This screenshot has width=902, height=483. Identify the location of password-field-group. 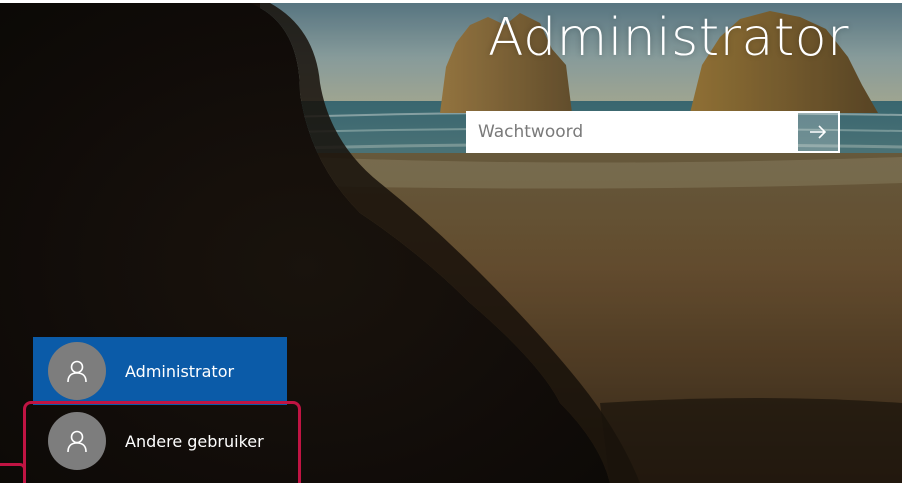
(653, 132).